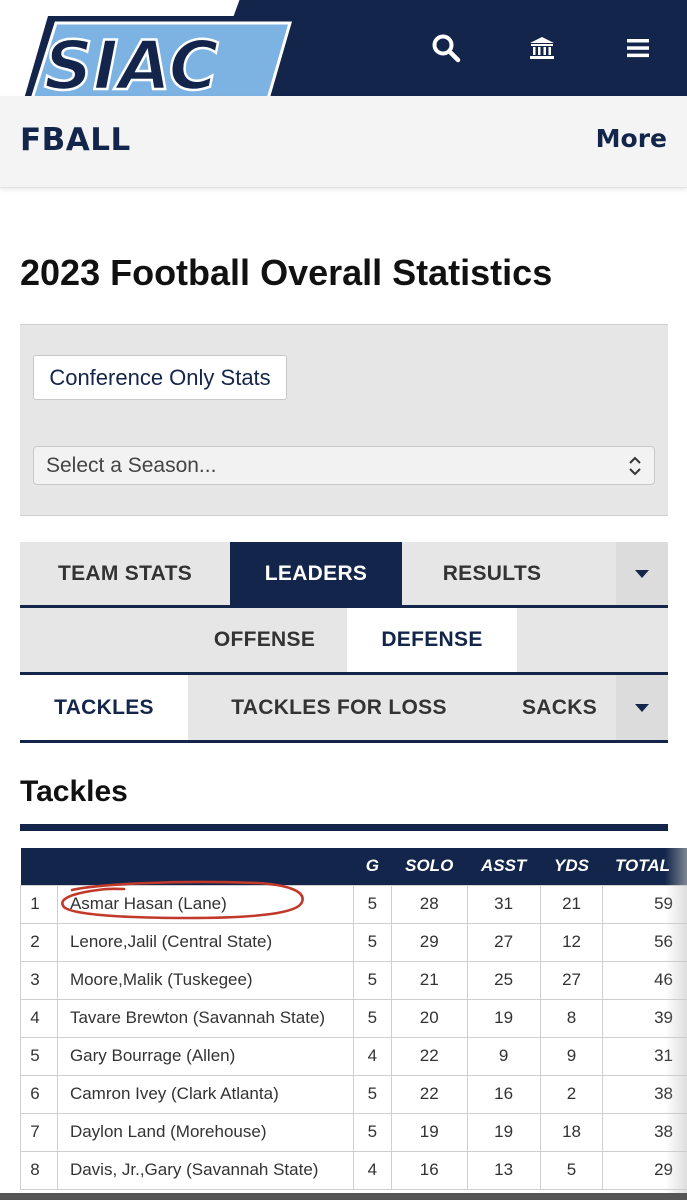 This screenshot has height=1200, width=687. Describe the element at coordinates (644, 904) in the screenshot. I see `total-cell: 59` at that location.